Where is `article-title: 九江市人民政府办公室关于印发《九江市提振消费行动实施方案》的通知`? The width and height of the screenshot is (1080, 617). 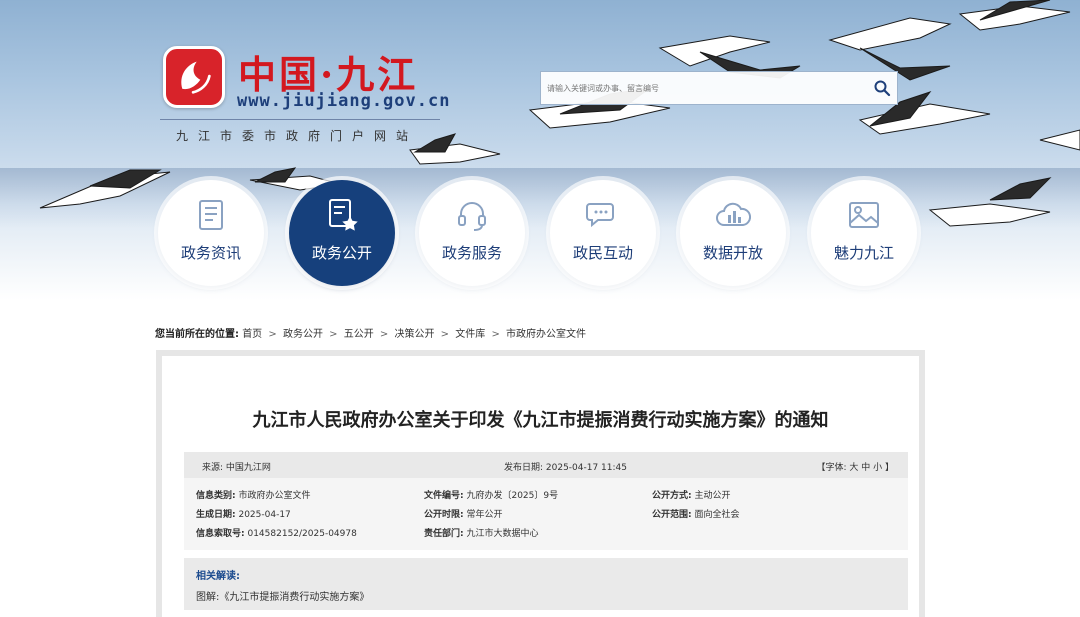 article-title: 九江市人民政府办公室关于印发《九江市提振消费行动实施方案》的通知 is located at coordinates (540, 420).